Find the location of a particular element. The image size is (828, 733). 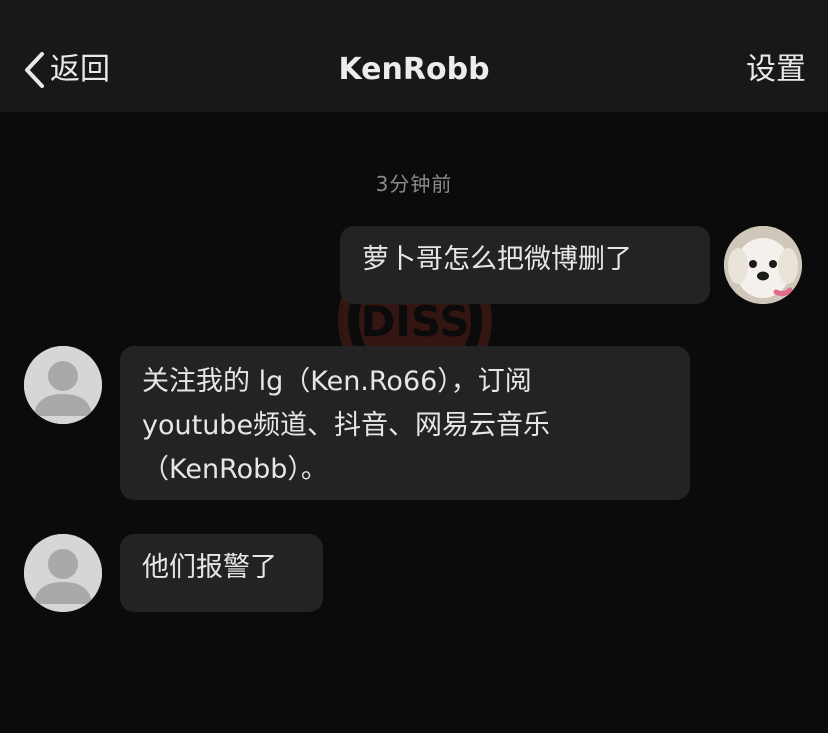

message-text: 萝卜哥怎么把微博删了 is located at coordinates (497, 259).